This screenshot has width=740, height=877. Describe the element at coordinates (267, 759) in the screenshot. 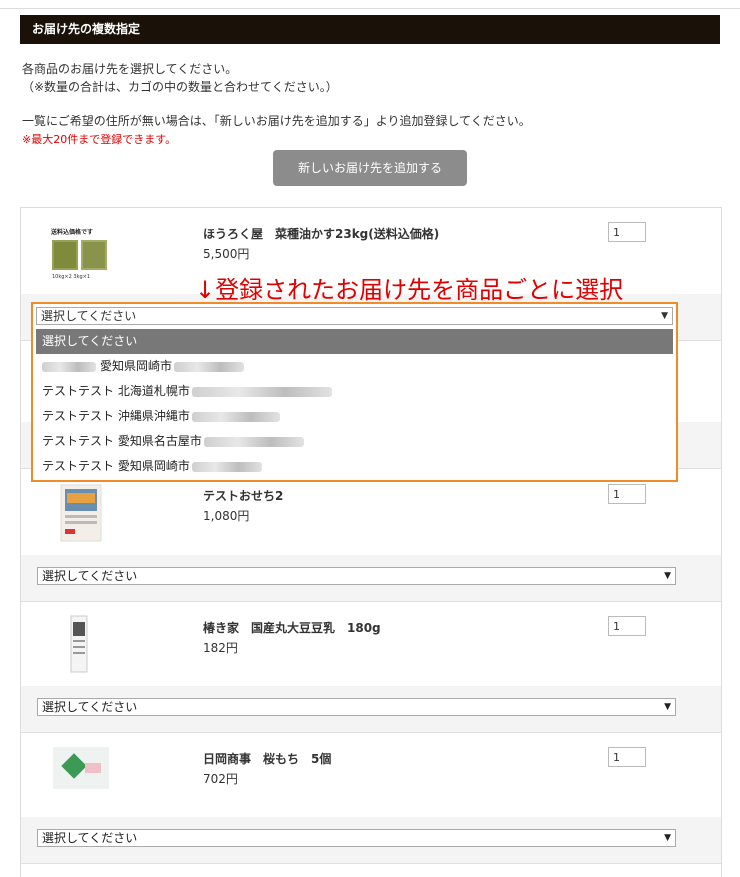

I see `product-name: 日岡商事 桜もち 5個` at that location.